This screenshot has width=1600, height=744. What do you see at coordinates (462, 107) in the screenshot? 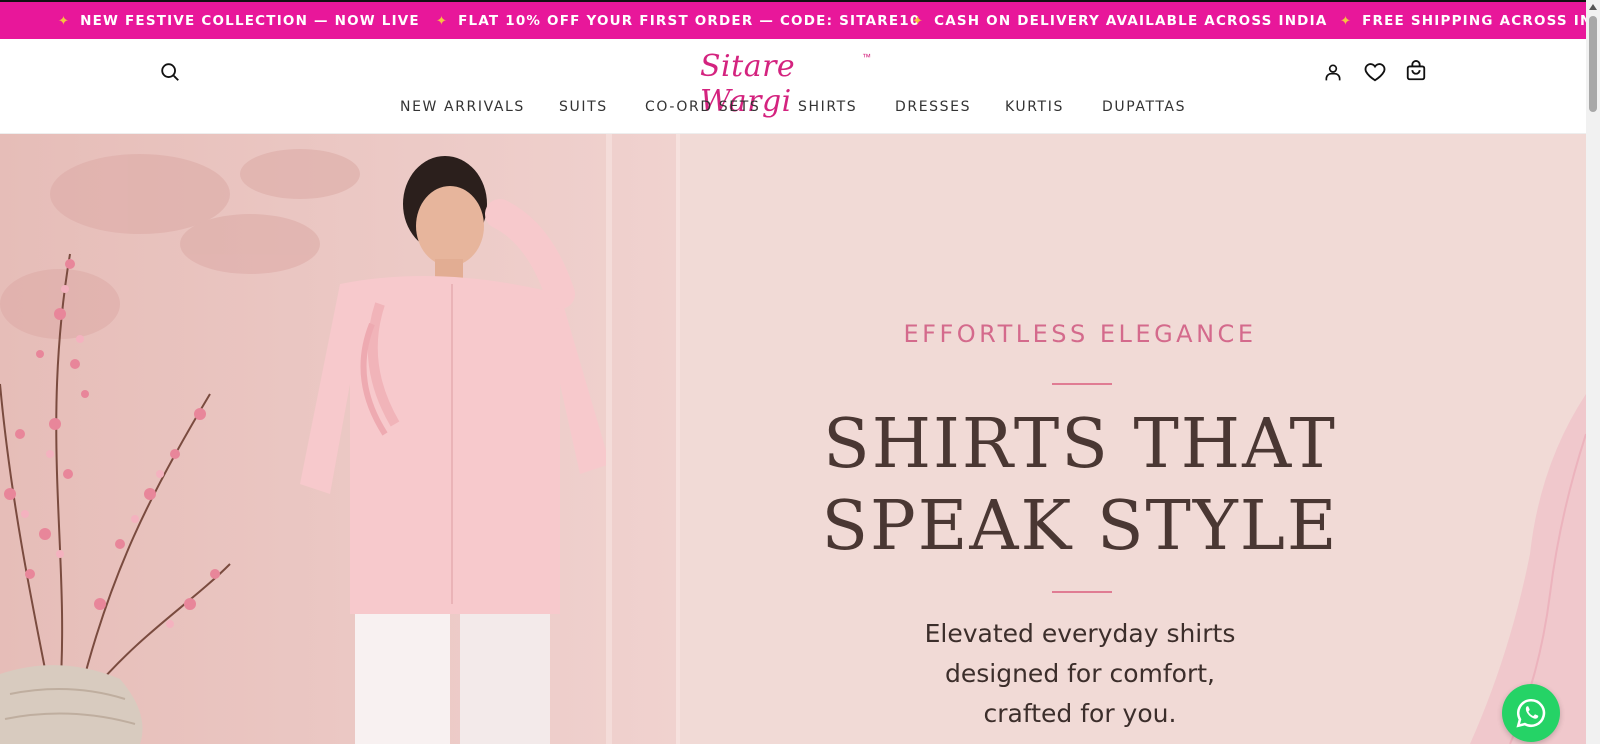
I see `nav-new-arrivals: NEW ARRIVALS` at bounding box center [462, 107].